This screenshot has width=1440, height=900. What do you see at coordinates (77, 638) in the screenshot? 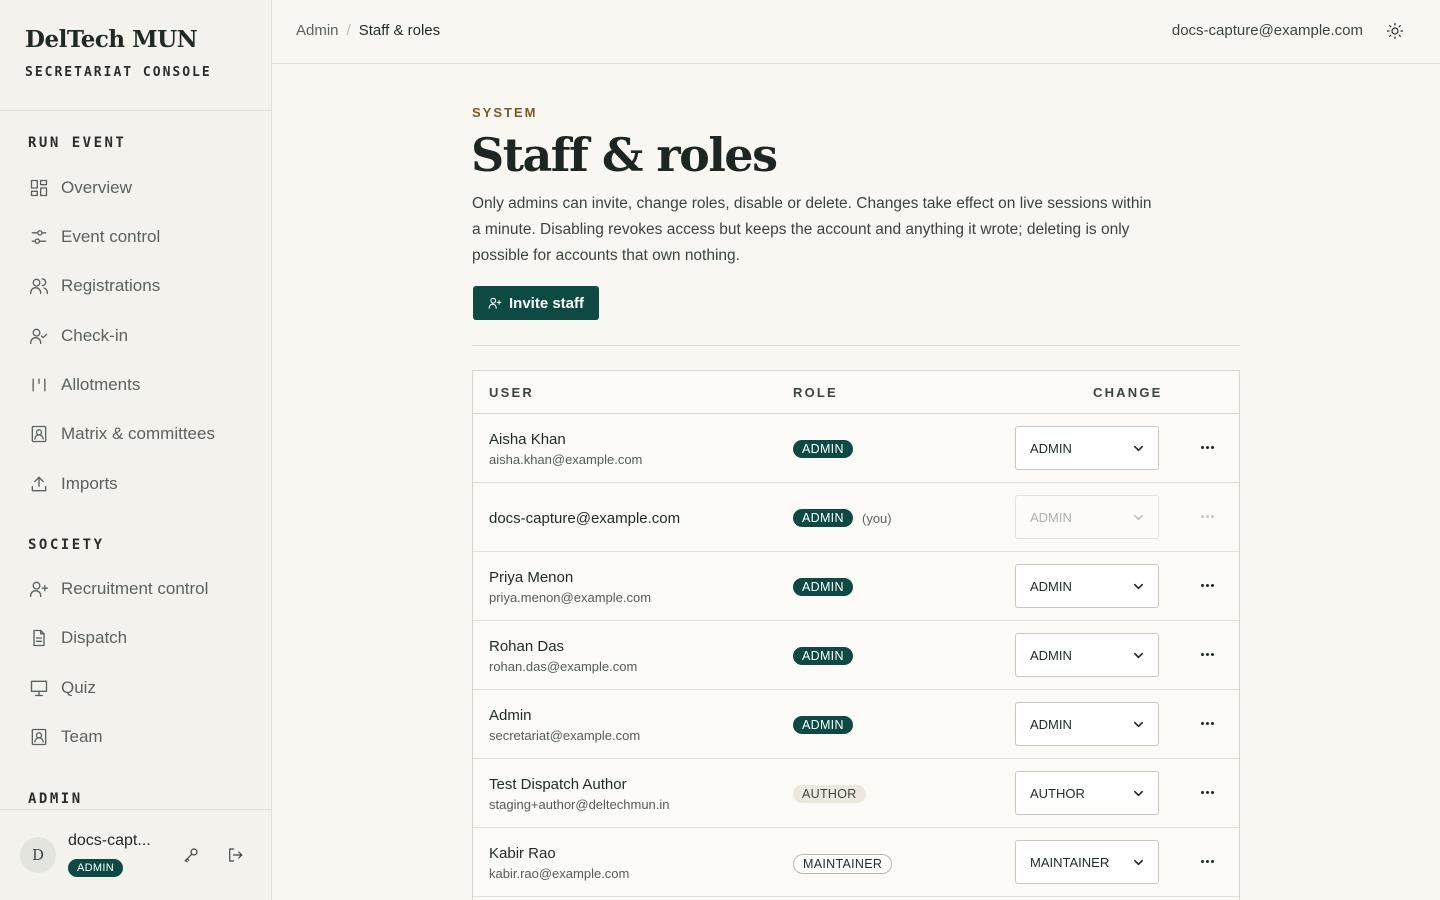
I see `sidebar-item-dispatch: Dispatch` at bounding box center [77, 638].